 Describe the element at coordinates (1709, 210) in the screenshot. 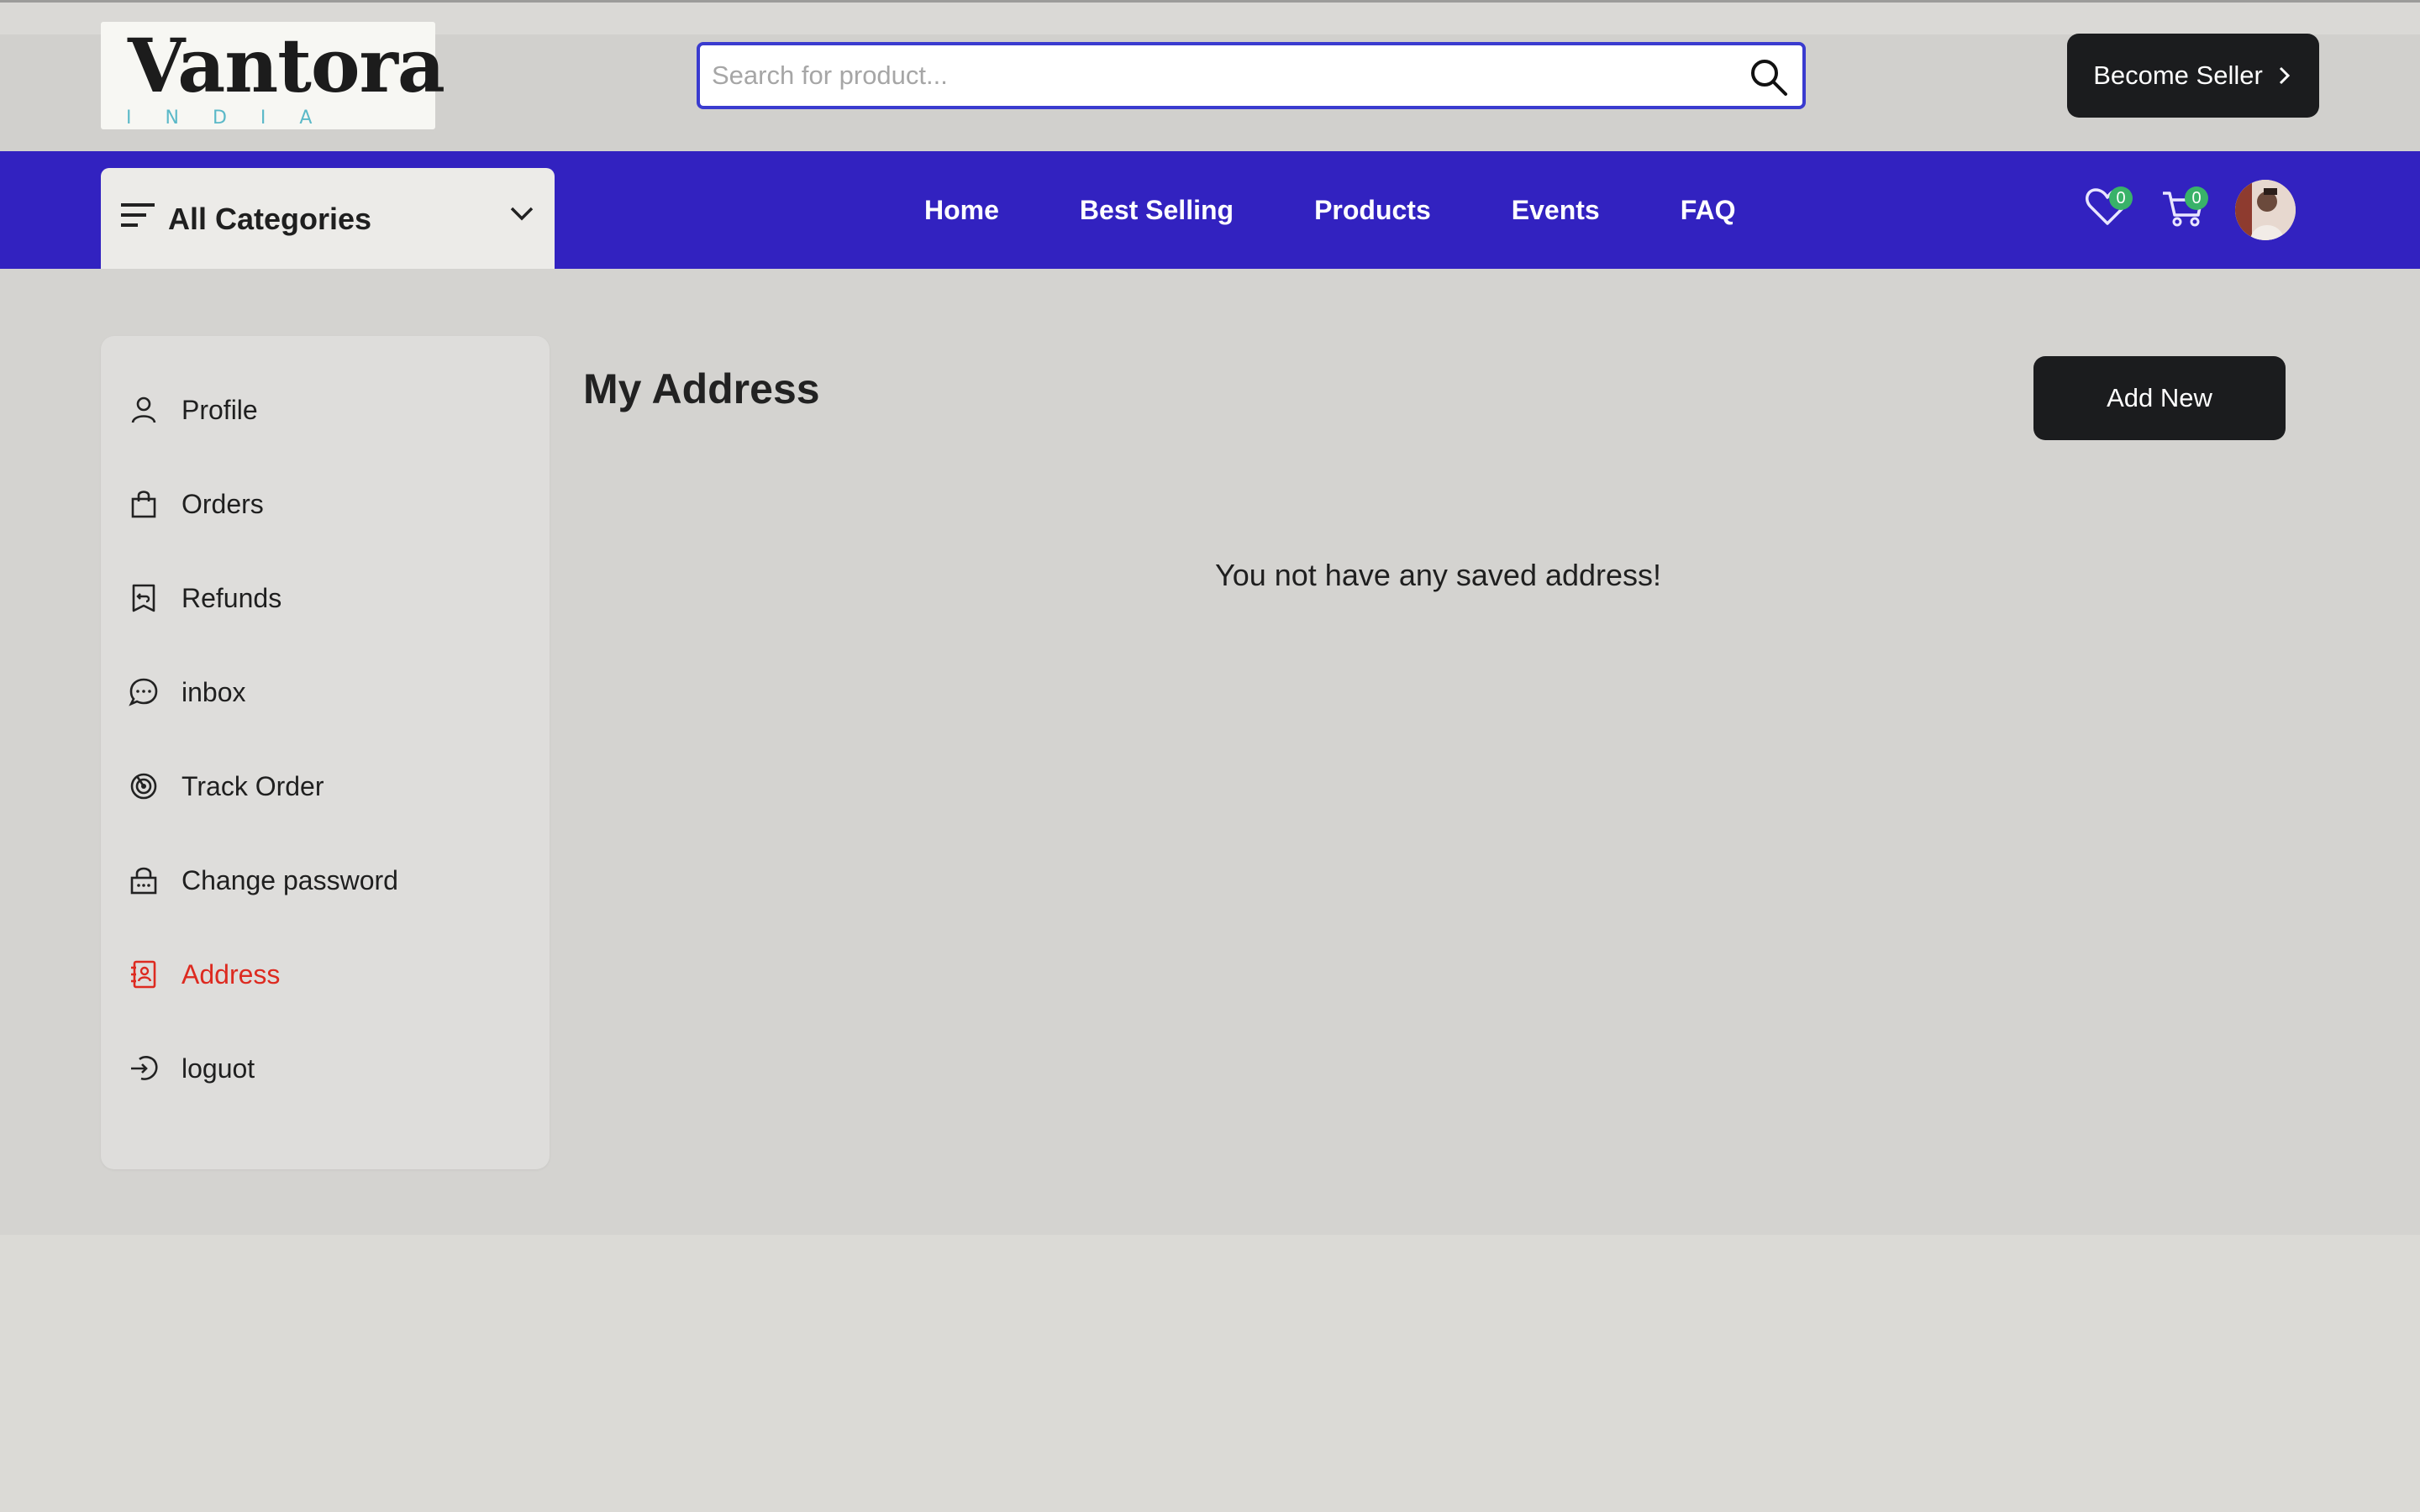

I see `nav-link-faq: FAQ` at that location.